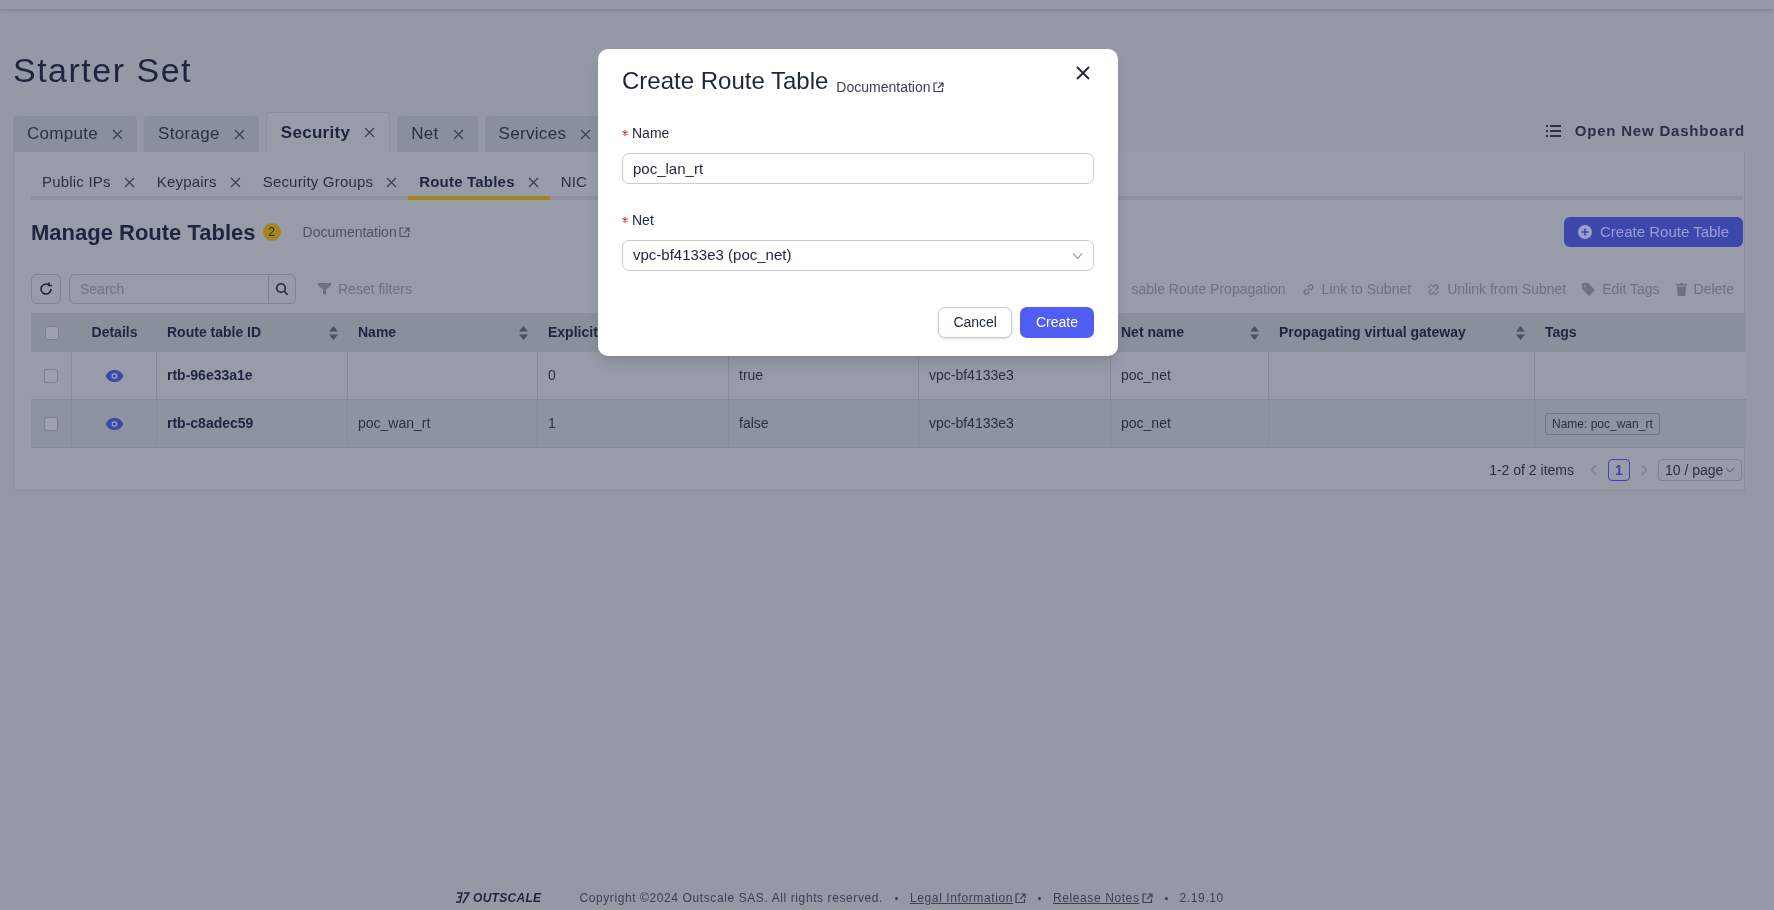 The width and height of the screenshot is (1774, 910). I want to click on modal-title: Create Route Table, so click(725, 81).